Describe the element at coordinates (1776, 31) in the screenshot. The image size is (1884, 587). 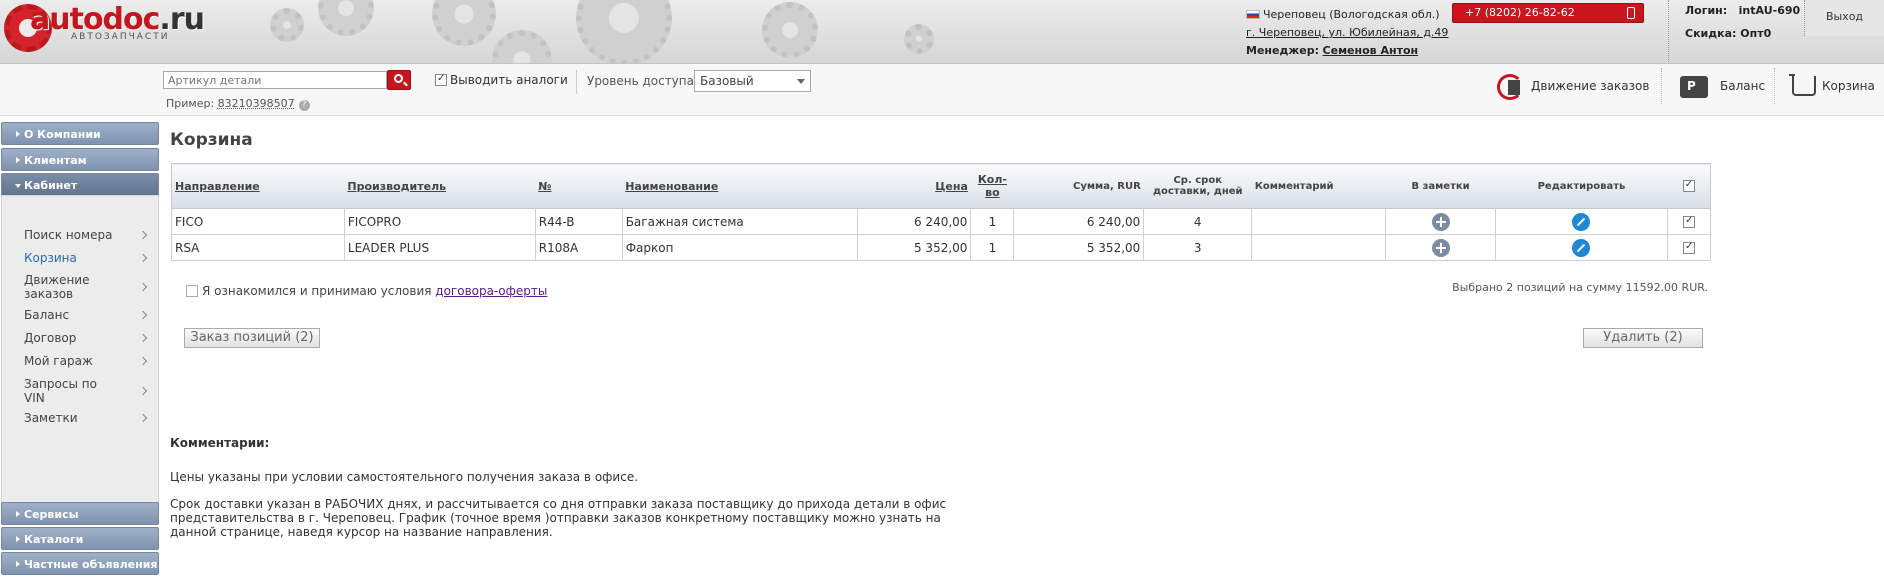
I see `account-panel: Логин: intAU-690 Скидка: Опт0 Выход` at that location.